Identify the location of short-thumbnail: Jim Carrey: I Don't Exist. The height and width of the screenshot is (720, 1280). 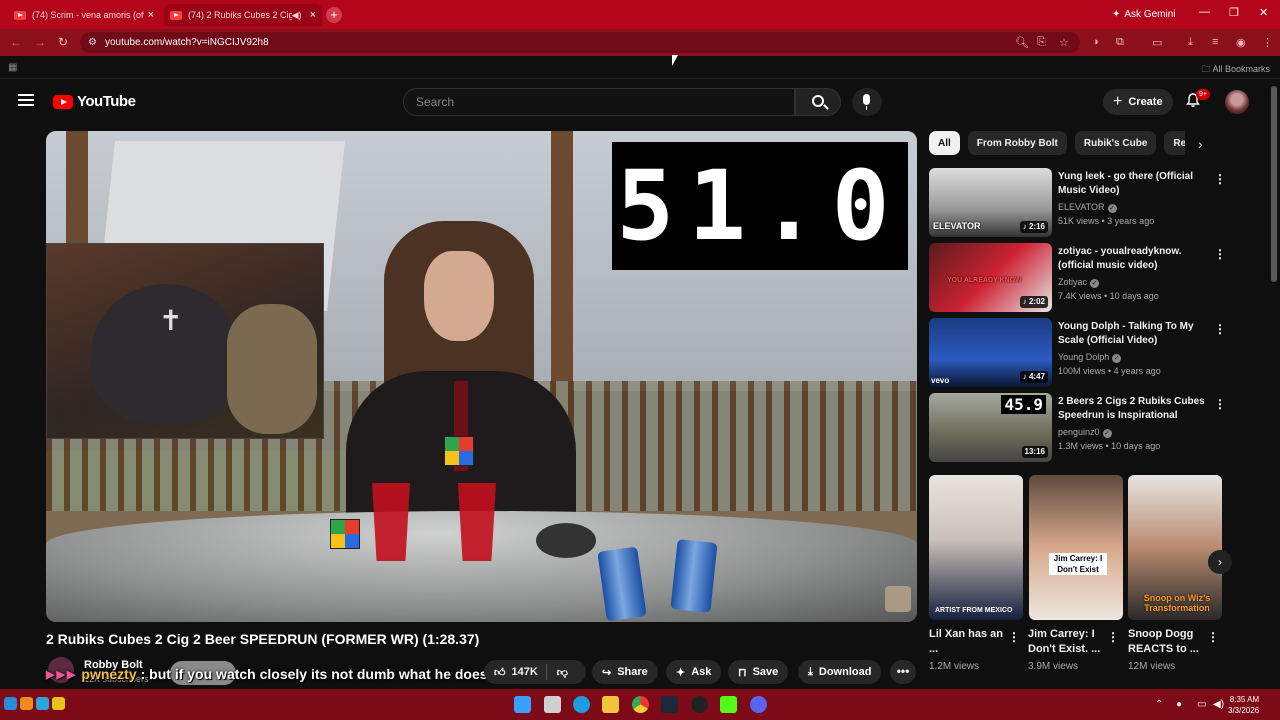
(1076, 547).